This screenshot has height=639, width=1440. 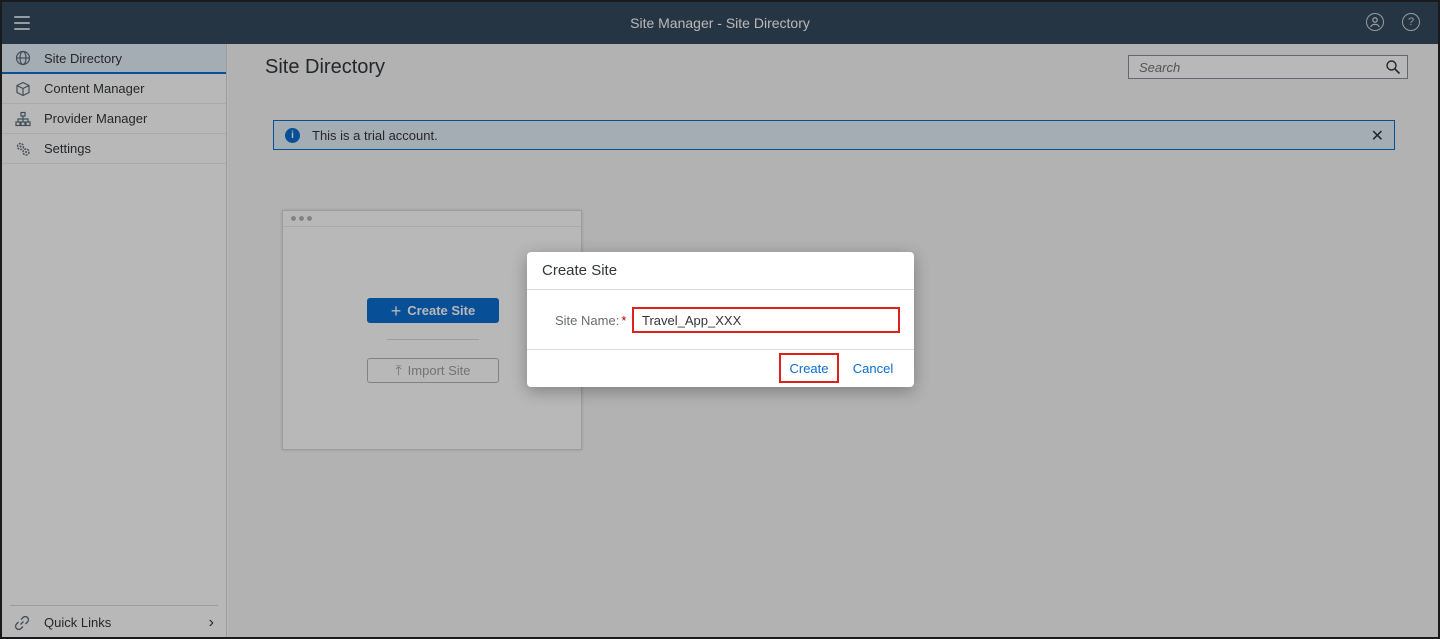 I want to click on site-name-label: Site Name: *, so click(x=591, y=320).